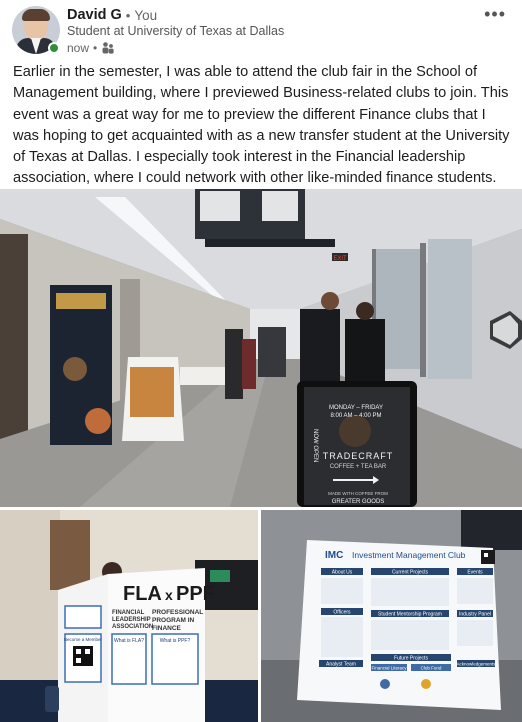 The width and height of the screenshot is (522, 722). Describe the element at coordinates (78, 48) in the screenshot. I see `post-time: now` at that location.